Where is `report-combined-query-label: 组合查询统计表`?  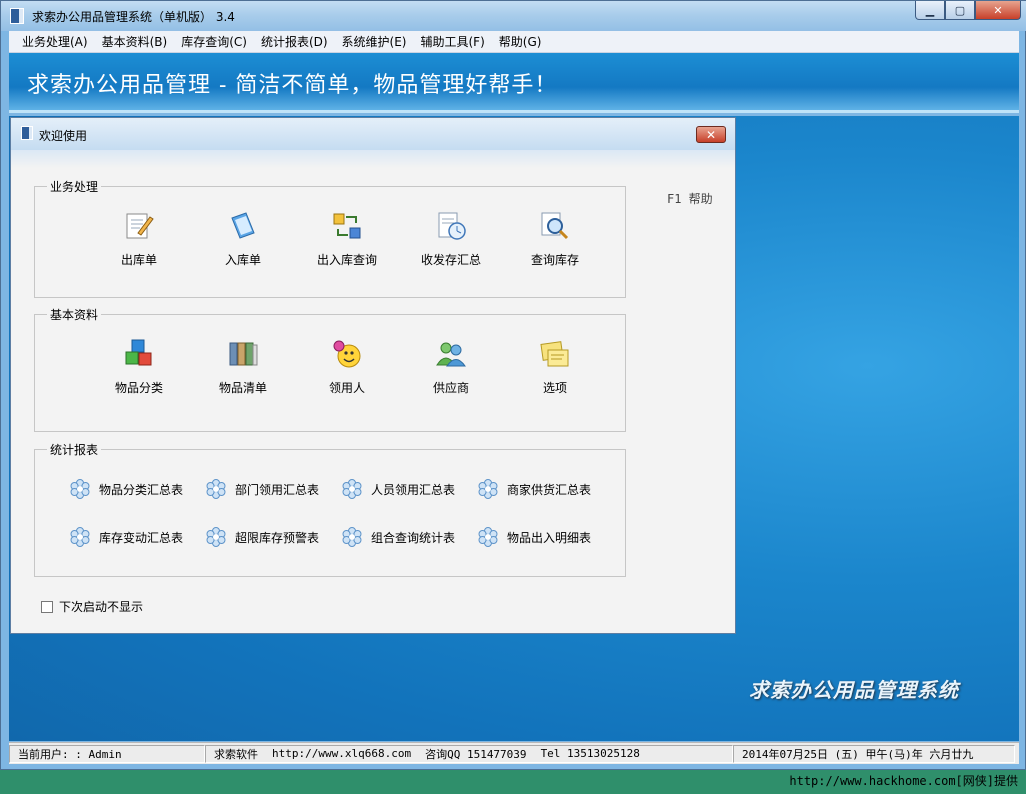
report-combined-query-label: 组合查询统计表 is located at coordinates (413, 537).